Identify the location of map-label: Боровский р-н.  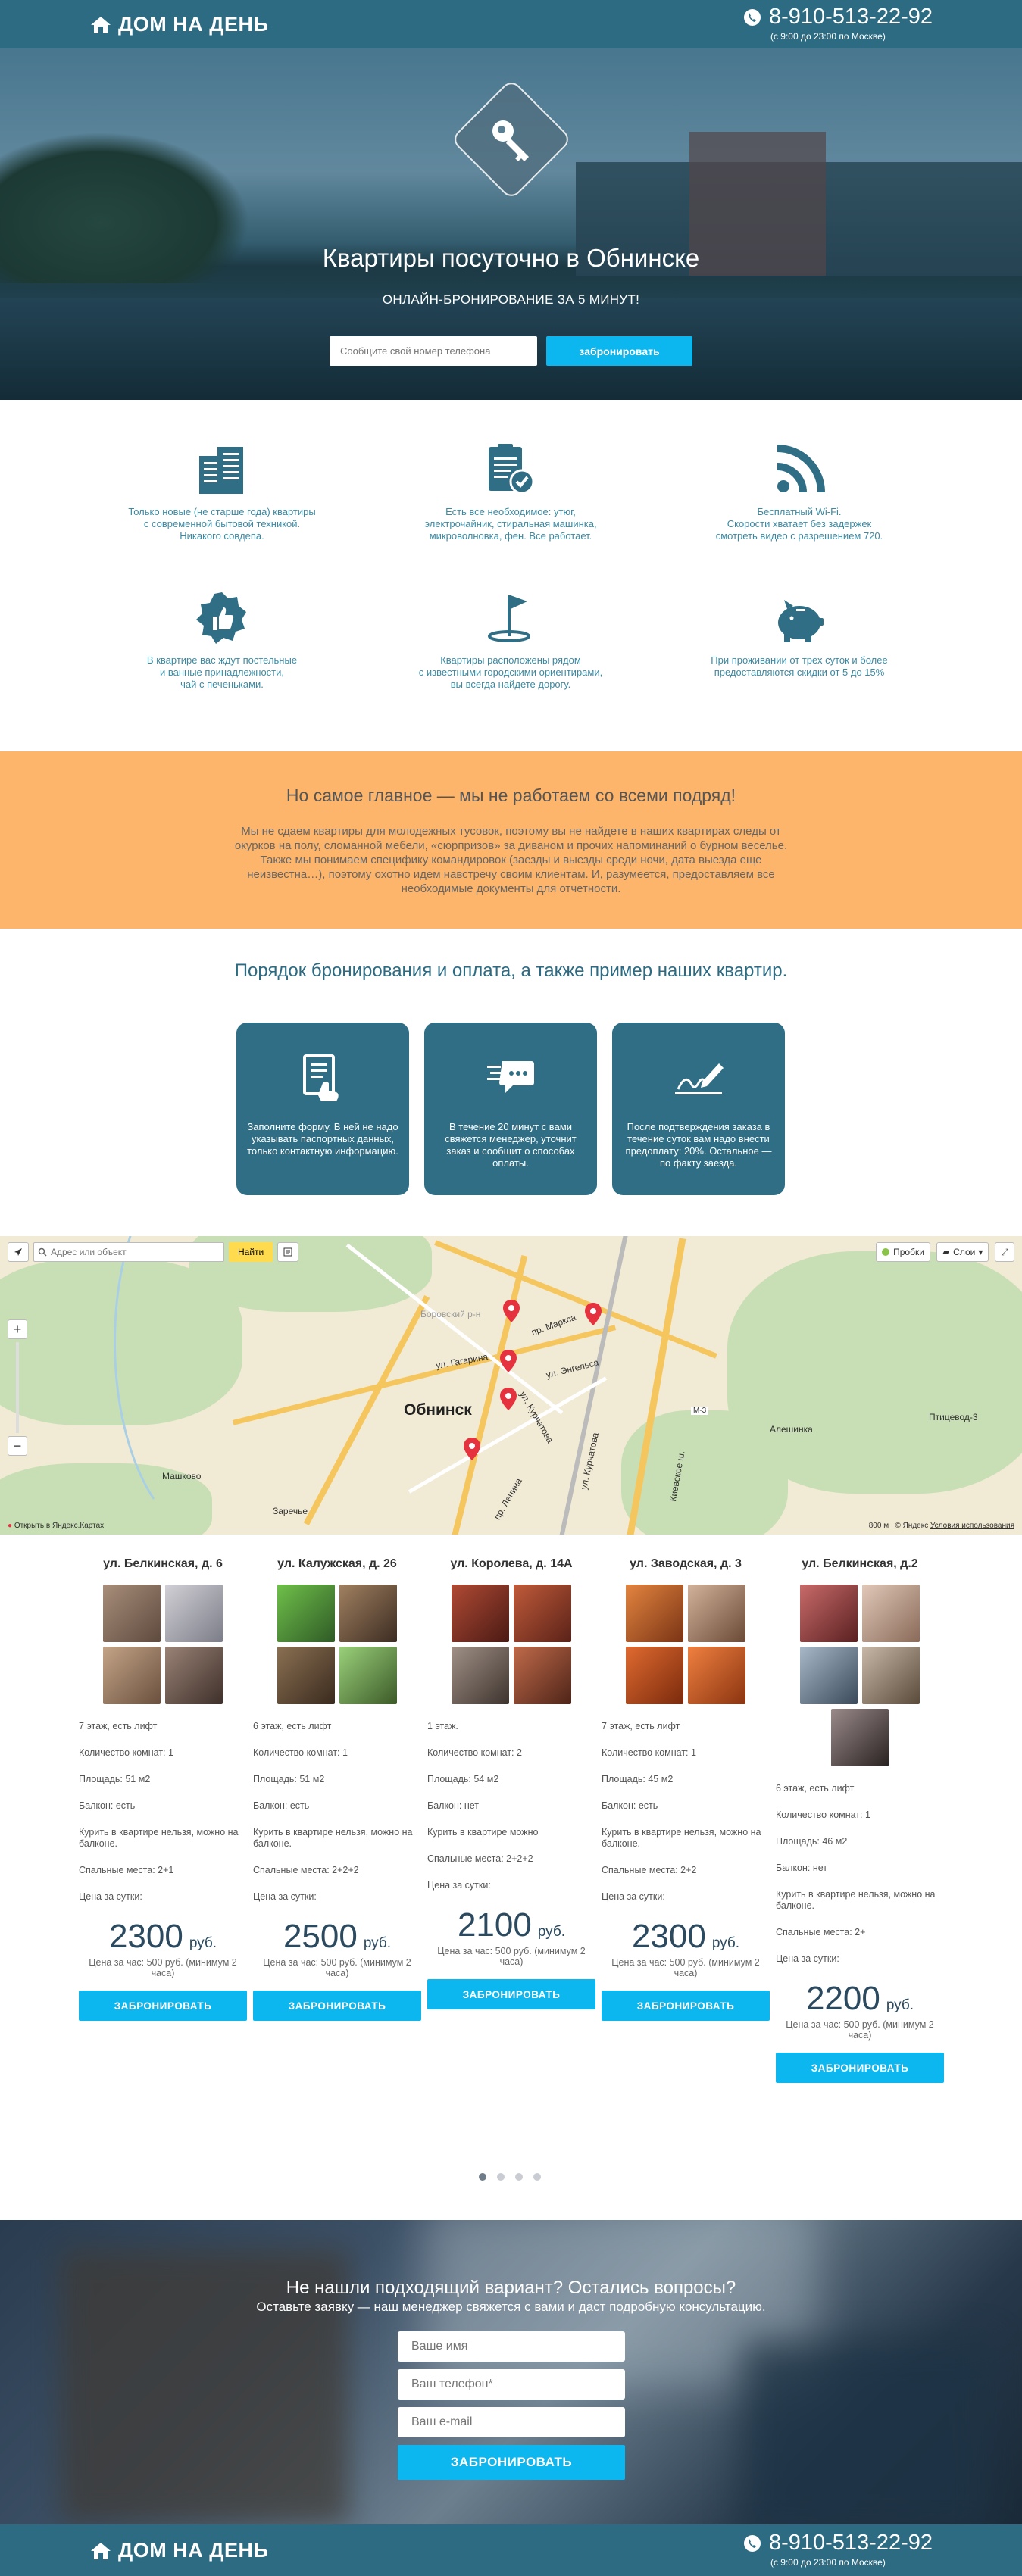
(450, 1314).